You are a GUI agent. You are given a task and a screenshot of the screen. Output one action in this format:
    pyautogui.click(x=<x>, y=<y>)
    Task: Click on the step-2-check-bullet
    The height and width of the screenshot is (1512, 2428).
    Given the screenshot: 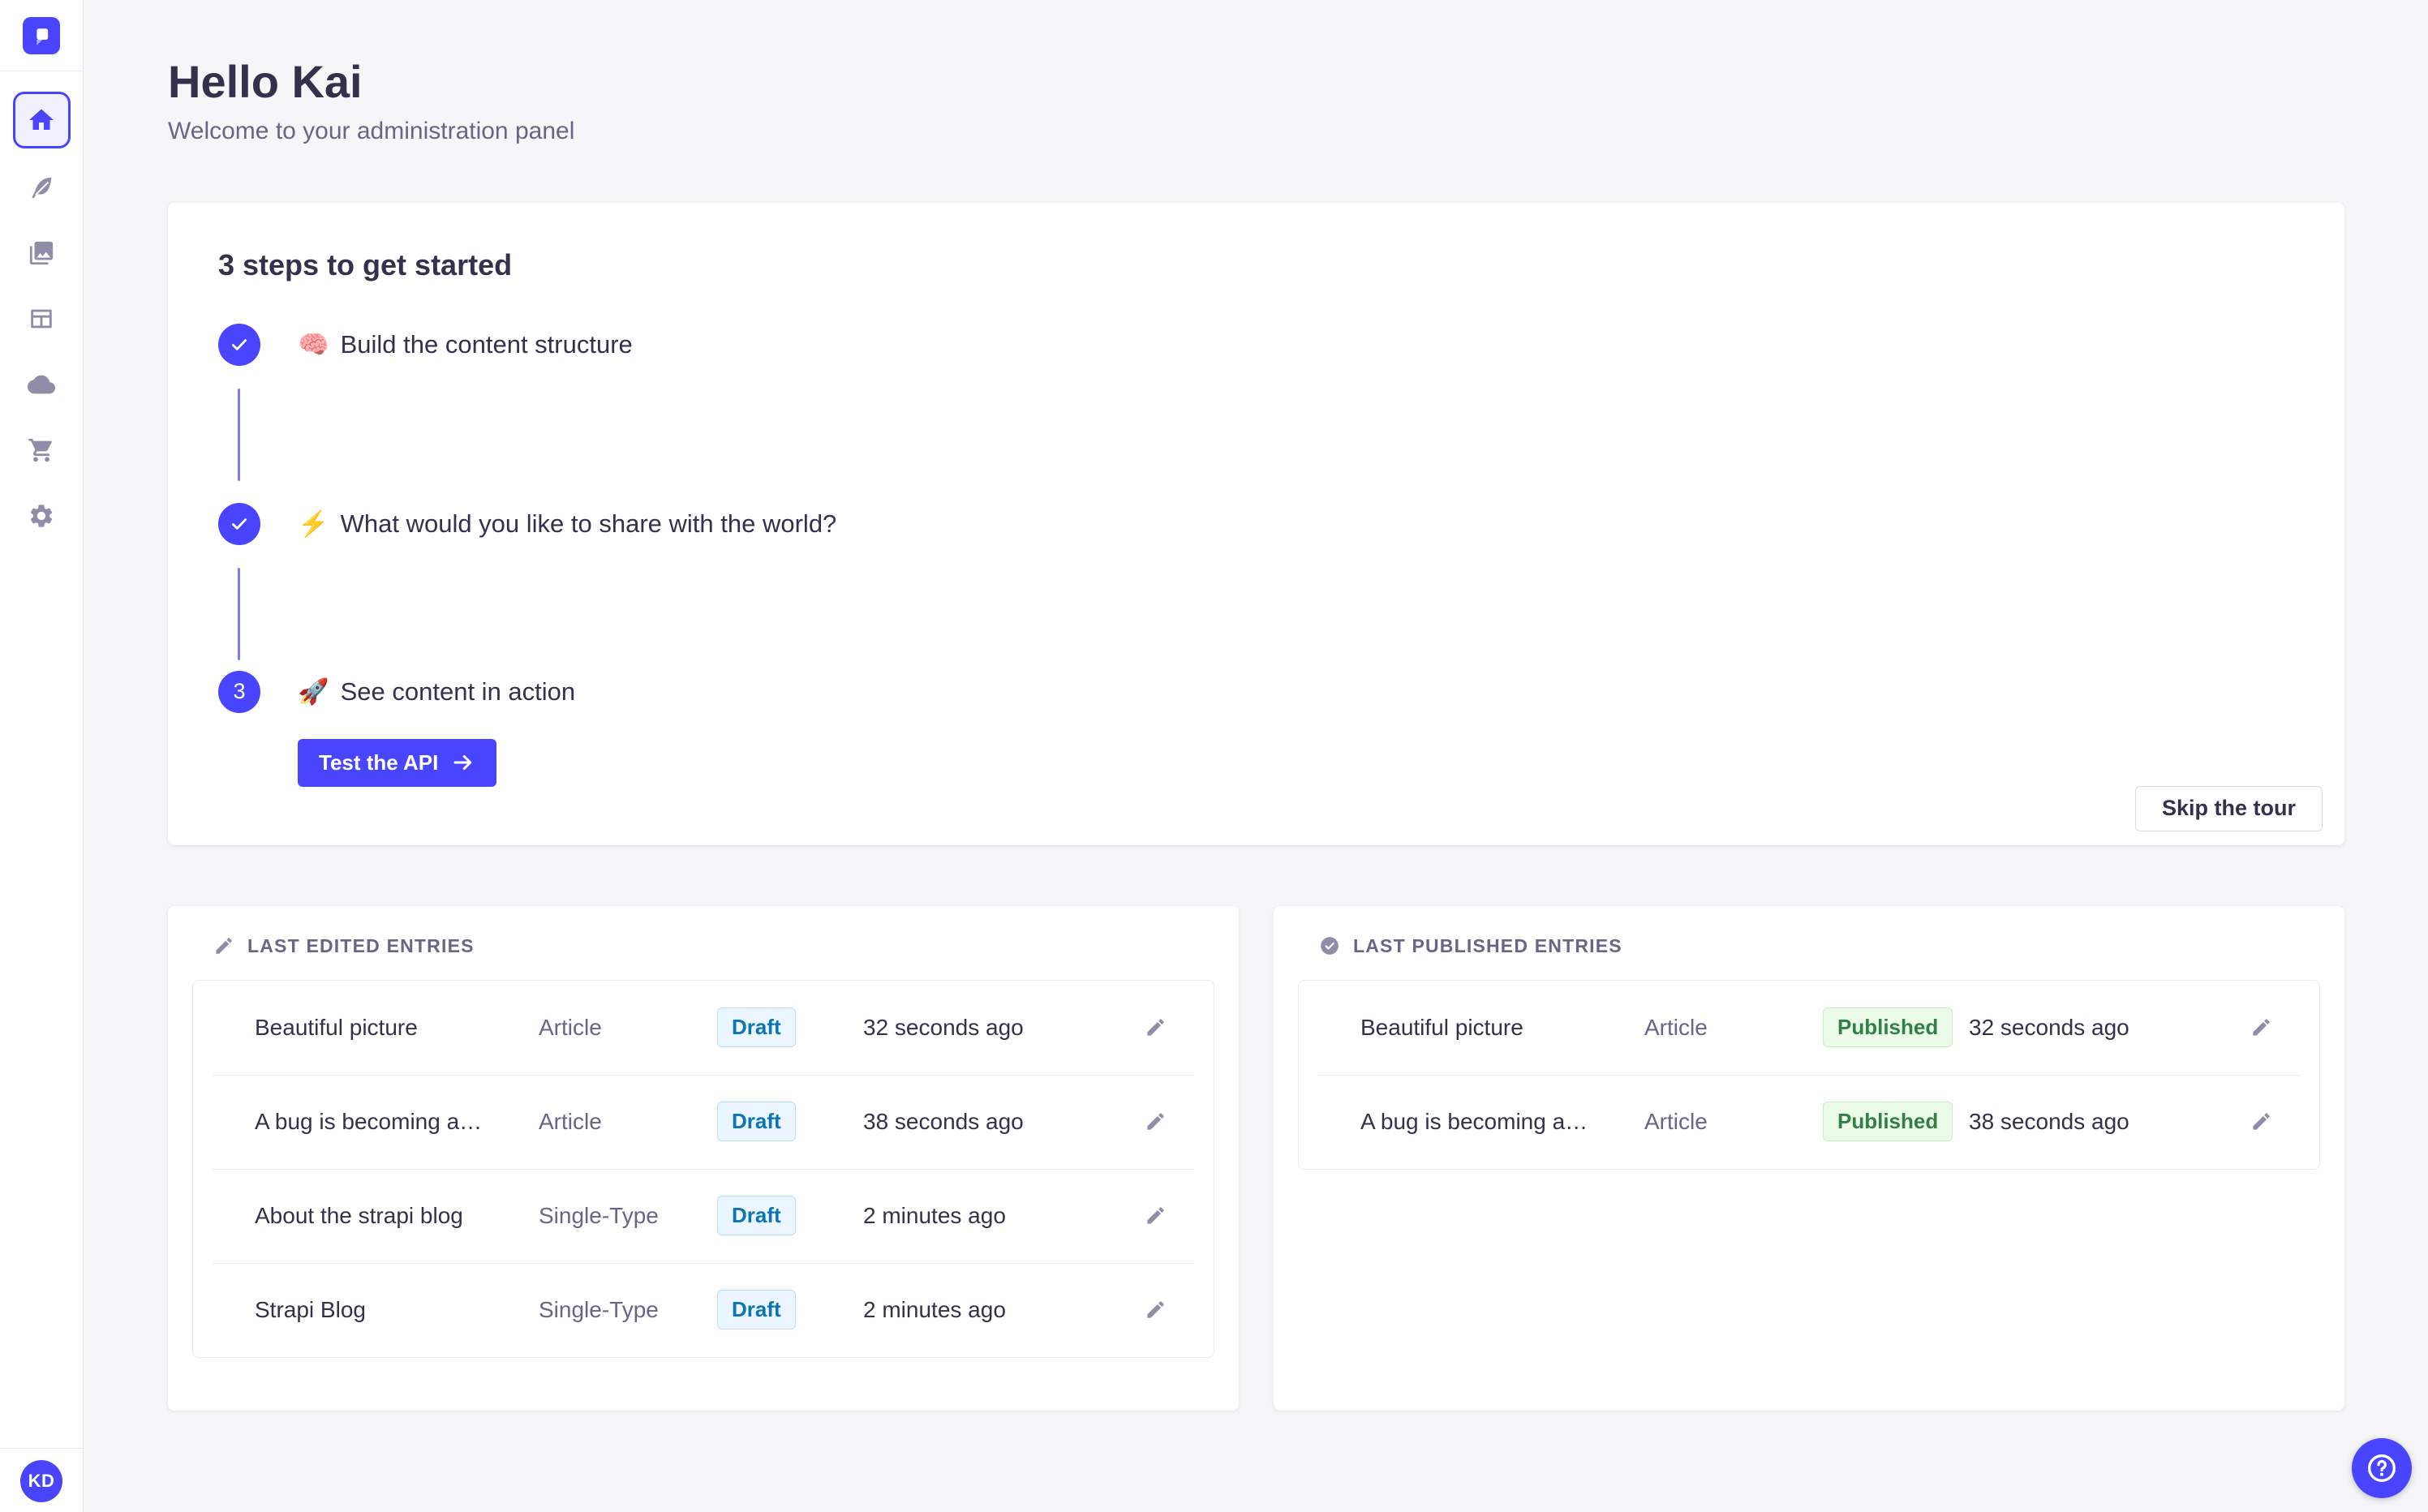 What is the action you would take?
    pyautogui.click(x=239, y=523)
    